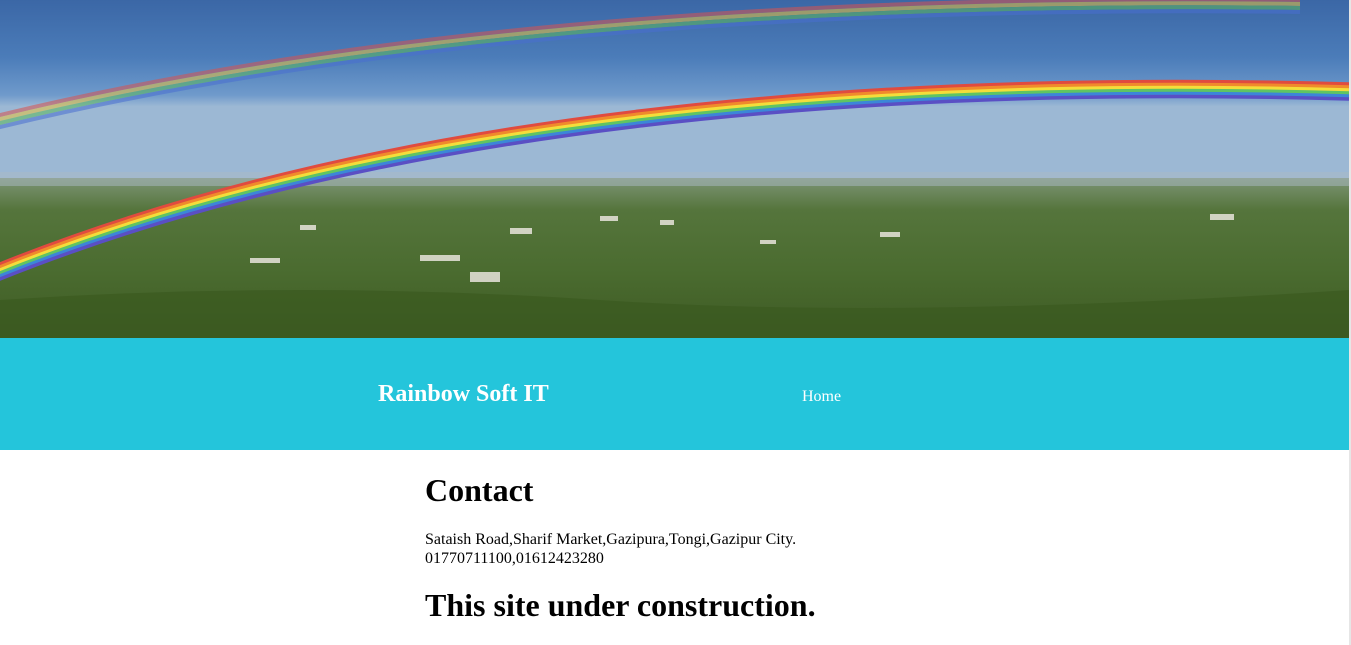 The height and width of the screenshot is (645, 1351). What do you see at coordinates (514, 558) in the screenshot?
I see `contact-phones: 01770711100,01612423280` at bounding box center [514, 558].